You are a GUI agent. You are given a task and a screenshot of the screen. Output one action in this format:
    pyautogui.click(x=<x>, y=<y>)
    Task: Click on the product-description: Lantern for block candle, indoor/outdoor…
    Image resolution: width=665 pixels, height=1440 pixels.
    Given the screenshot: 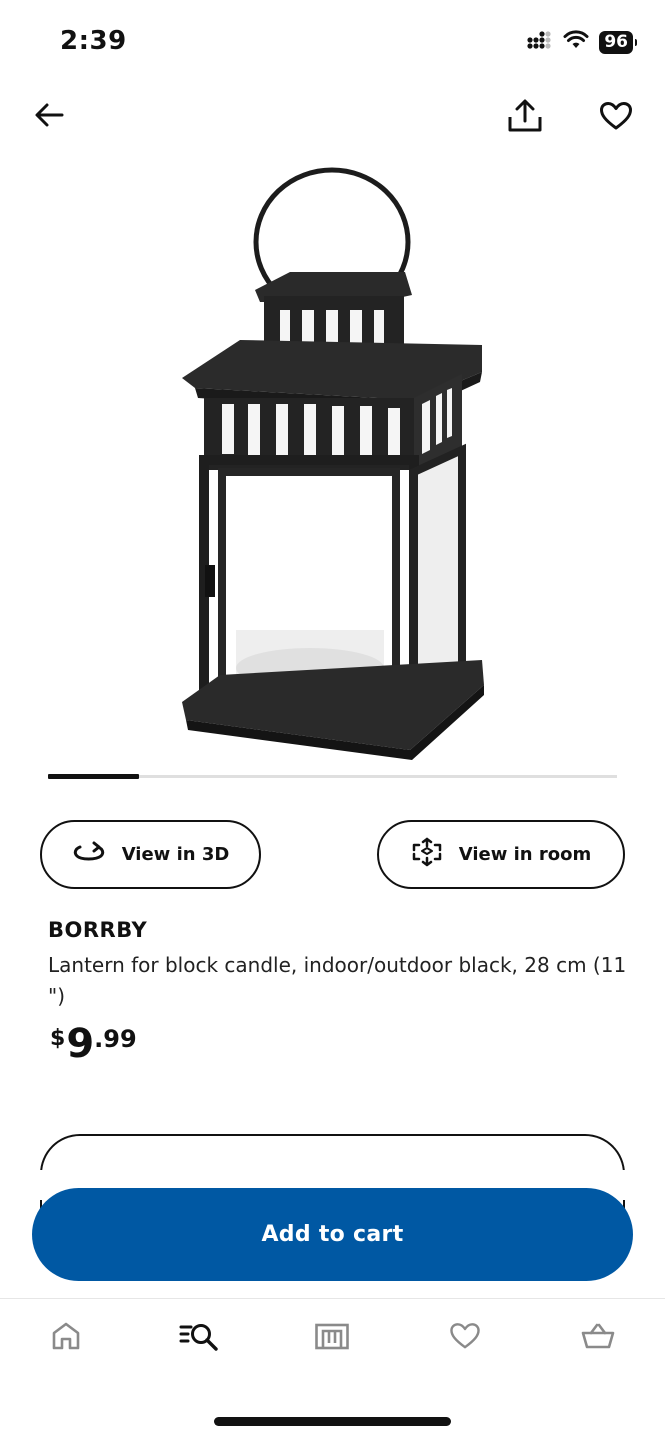 What is the action you would take?
    pyautogui.click(x=337, y=980)
    